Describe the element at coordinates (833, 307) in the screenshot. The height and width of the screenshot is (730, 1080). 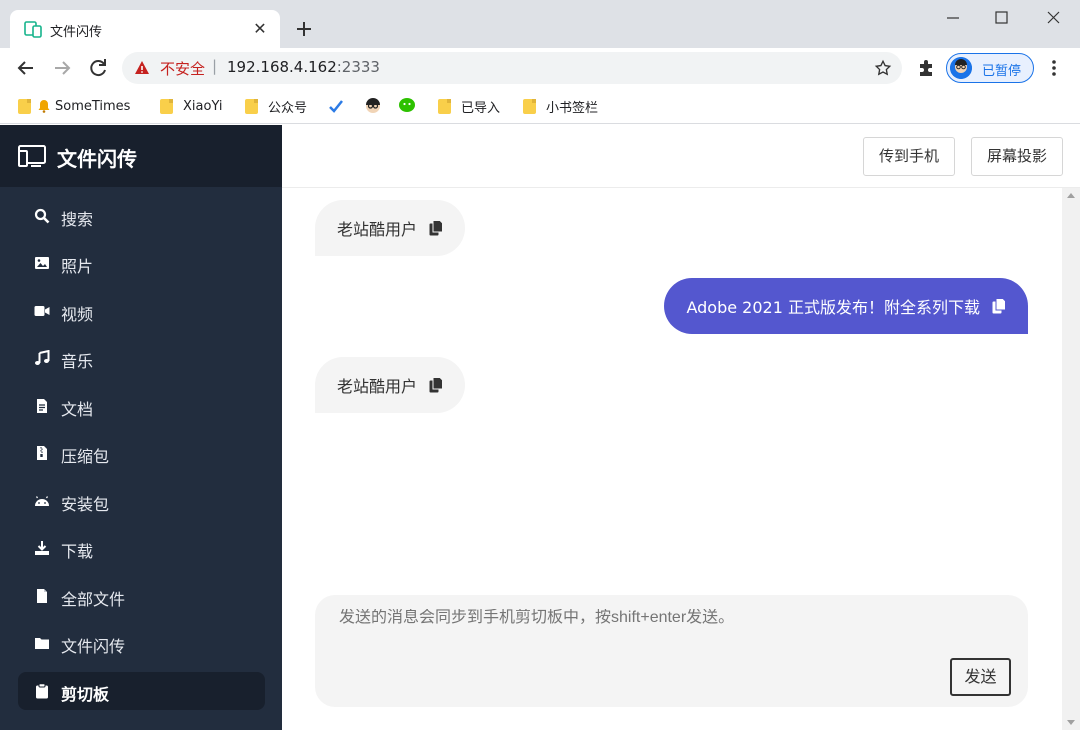
I see `message-text: Adobe 2021 正式版发布！附全系列下载` at that location.